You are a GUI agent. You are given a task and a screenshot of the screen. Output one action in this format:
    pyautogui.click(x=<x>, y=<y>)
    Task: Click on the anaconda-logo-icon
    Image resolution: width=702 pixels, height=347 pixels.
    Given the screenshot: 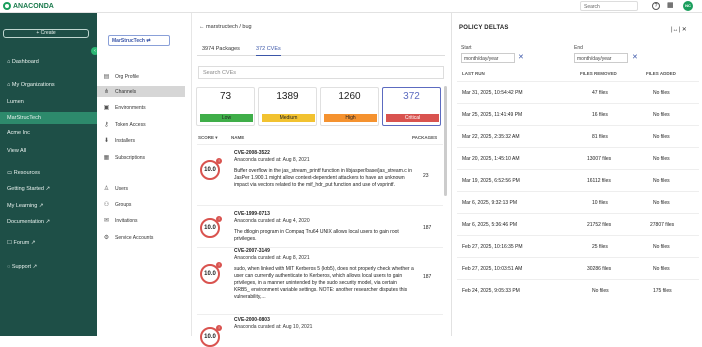 What is the action you would take?
    pyautogui.click(x=7, y=6)
    